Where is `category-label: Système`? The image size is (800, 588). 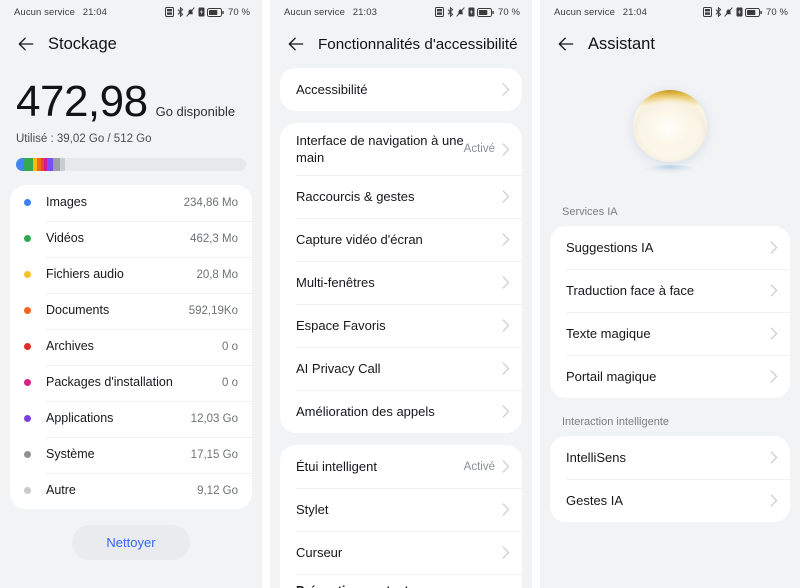 category-label: Système is located at coordinates (70, 454).